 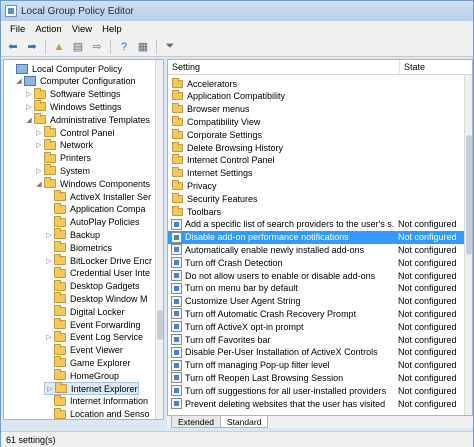 I want to click on menu-help: Help, so click(x=112, y=29).